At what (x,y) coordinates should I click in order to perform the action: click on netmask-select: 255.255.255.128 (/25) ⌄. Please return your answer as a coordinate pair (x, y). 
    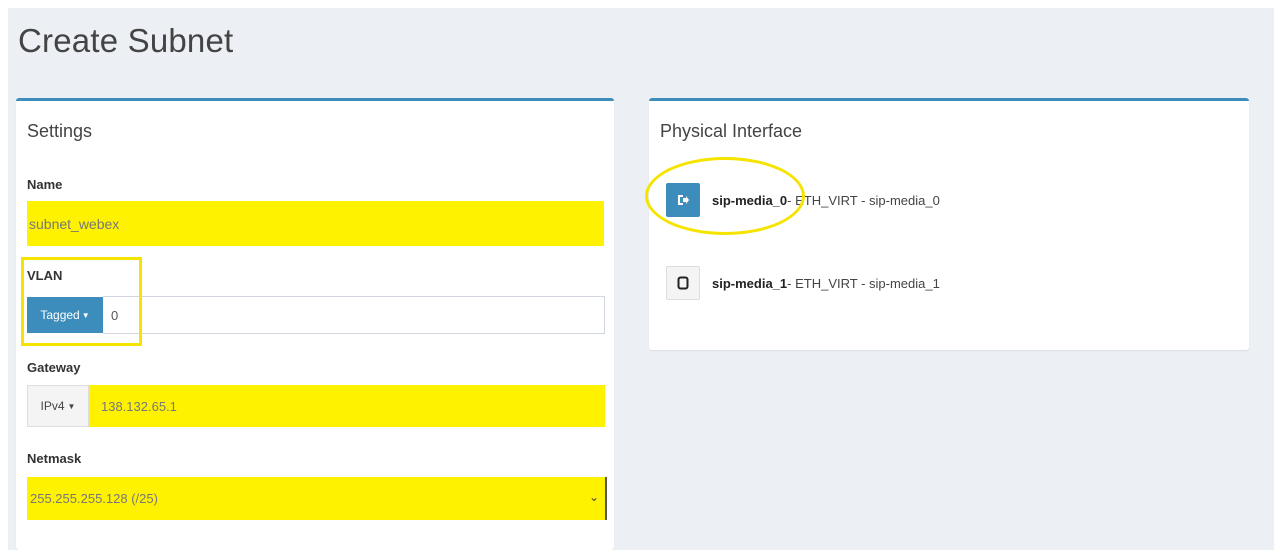
    Looking at the image, I should click on (317, 498).